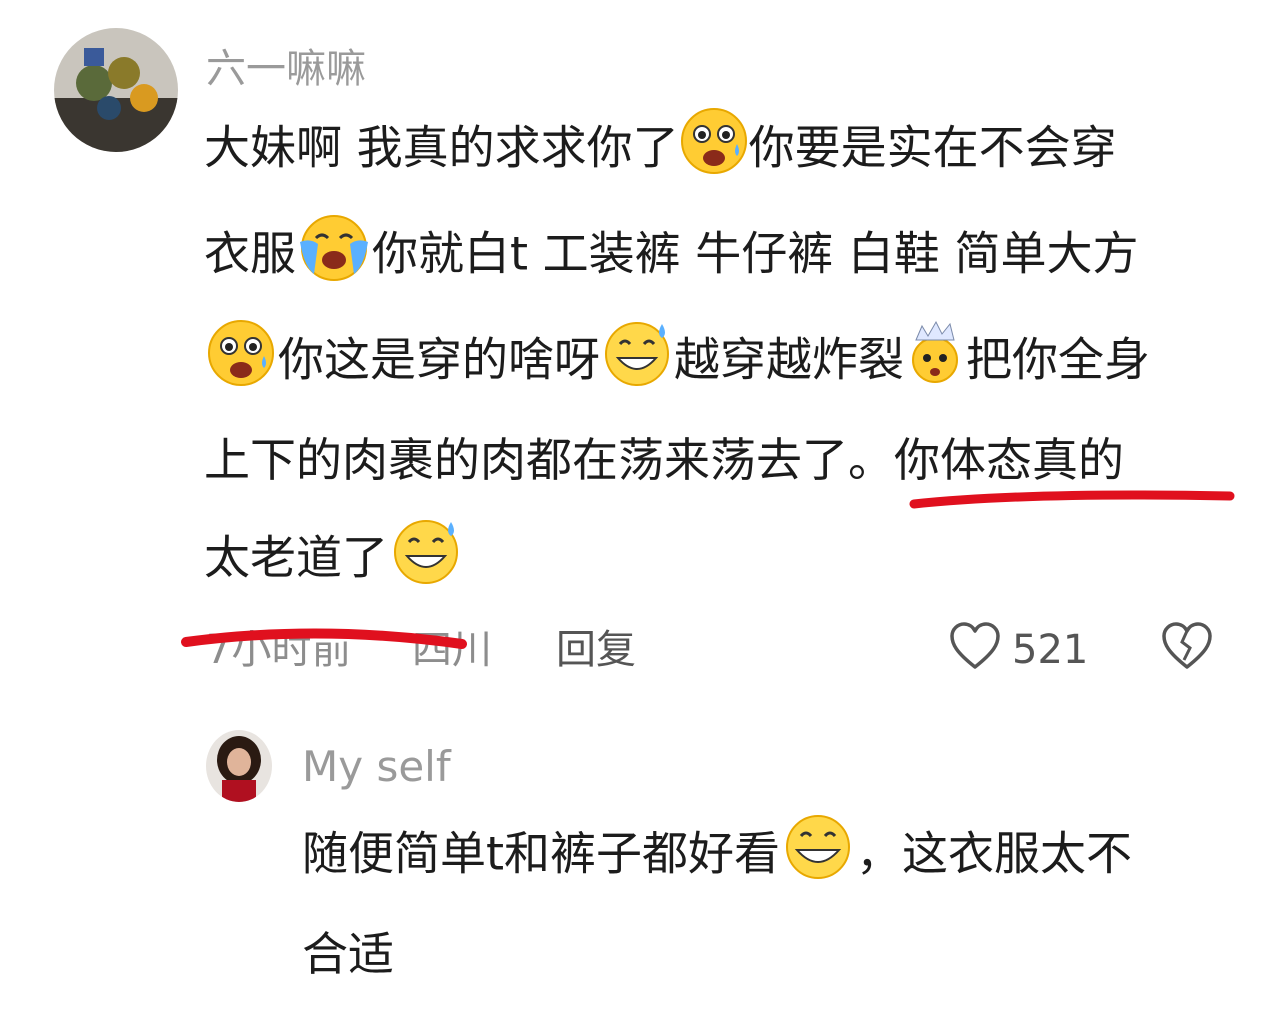  I want to click on comment-text-line: 太老道了, so click(334, 559).